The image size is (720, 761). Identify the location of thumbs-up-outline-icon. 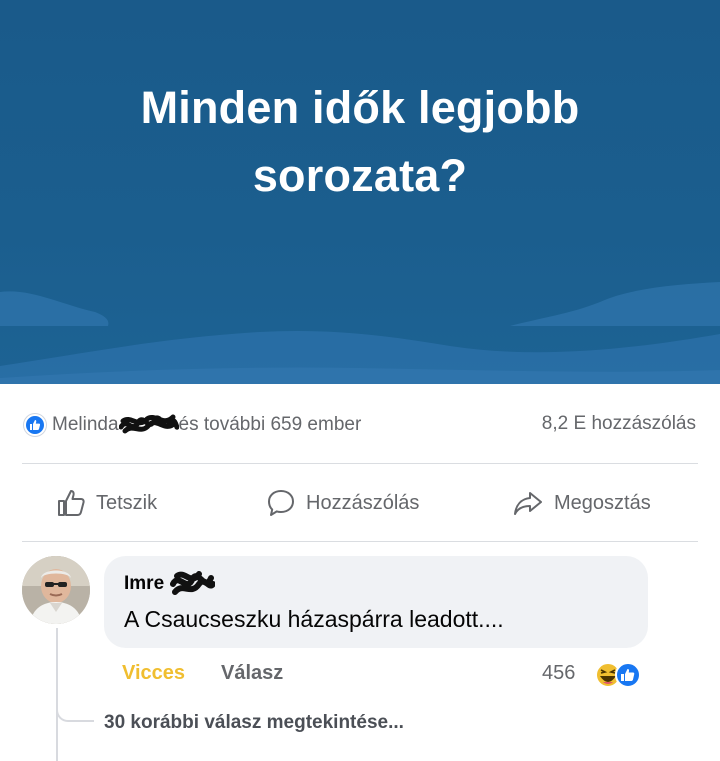
(71, 503).